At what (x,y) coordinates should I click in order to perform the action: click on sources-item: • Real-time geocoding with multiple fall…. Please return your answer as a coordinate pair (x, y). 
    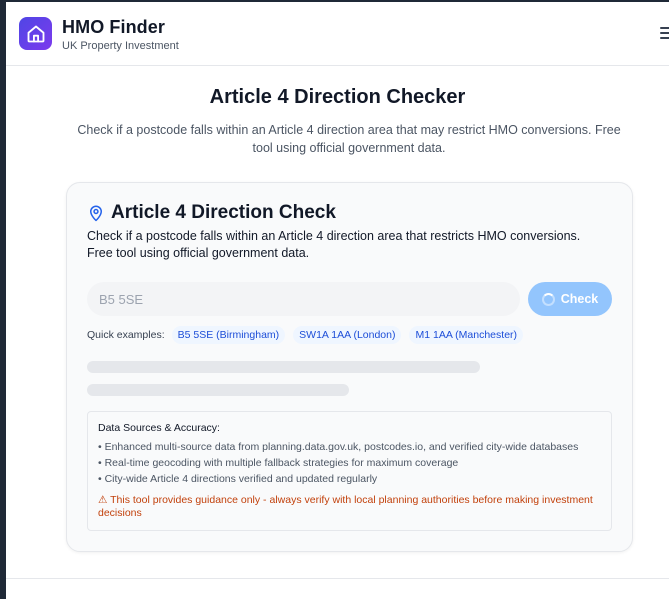
    Looking at the image, I should click on (278, 463).